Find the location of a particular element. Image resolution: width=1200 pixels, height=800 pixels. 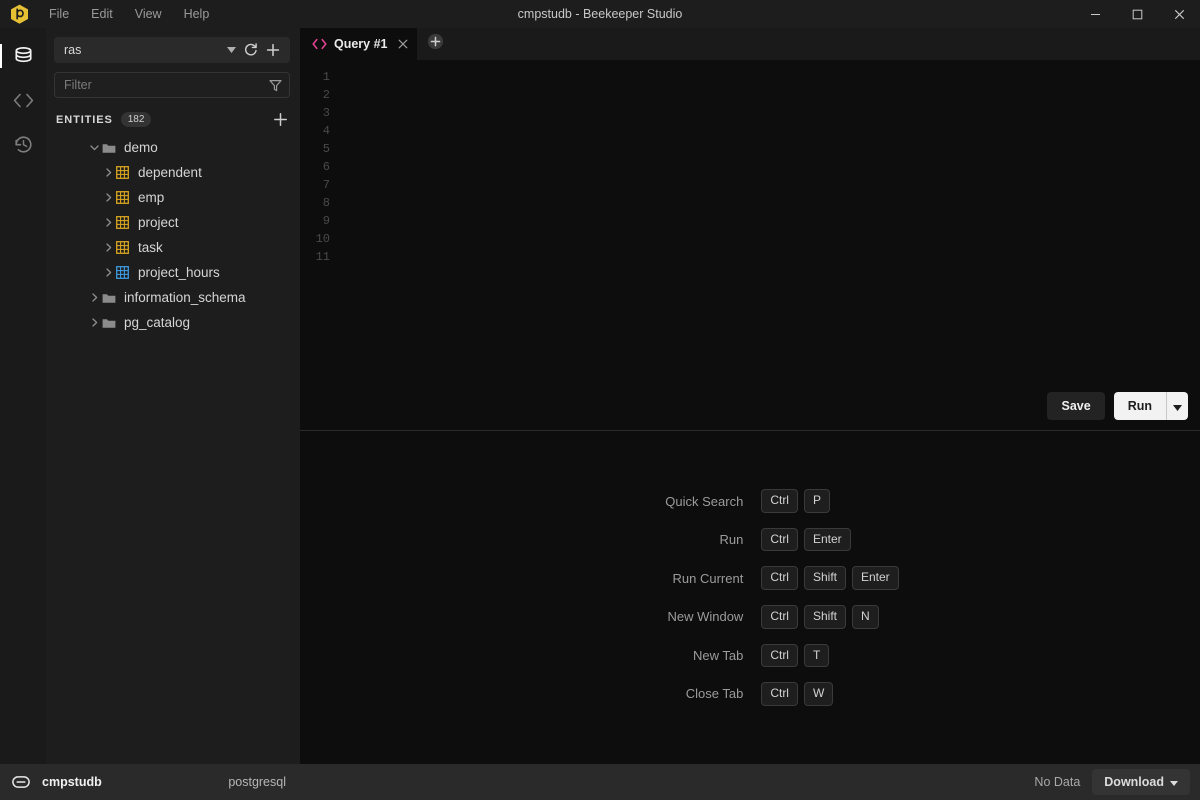

entities-header: ENTITIES 182 is located at coordinates (173, 116).